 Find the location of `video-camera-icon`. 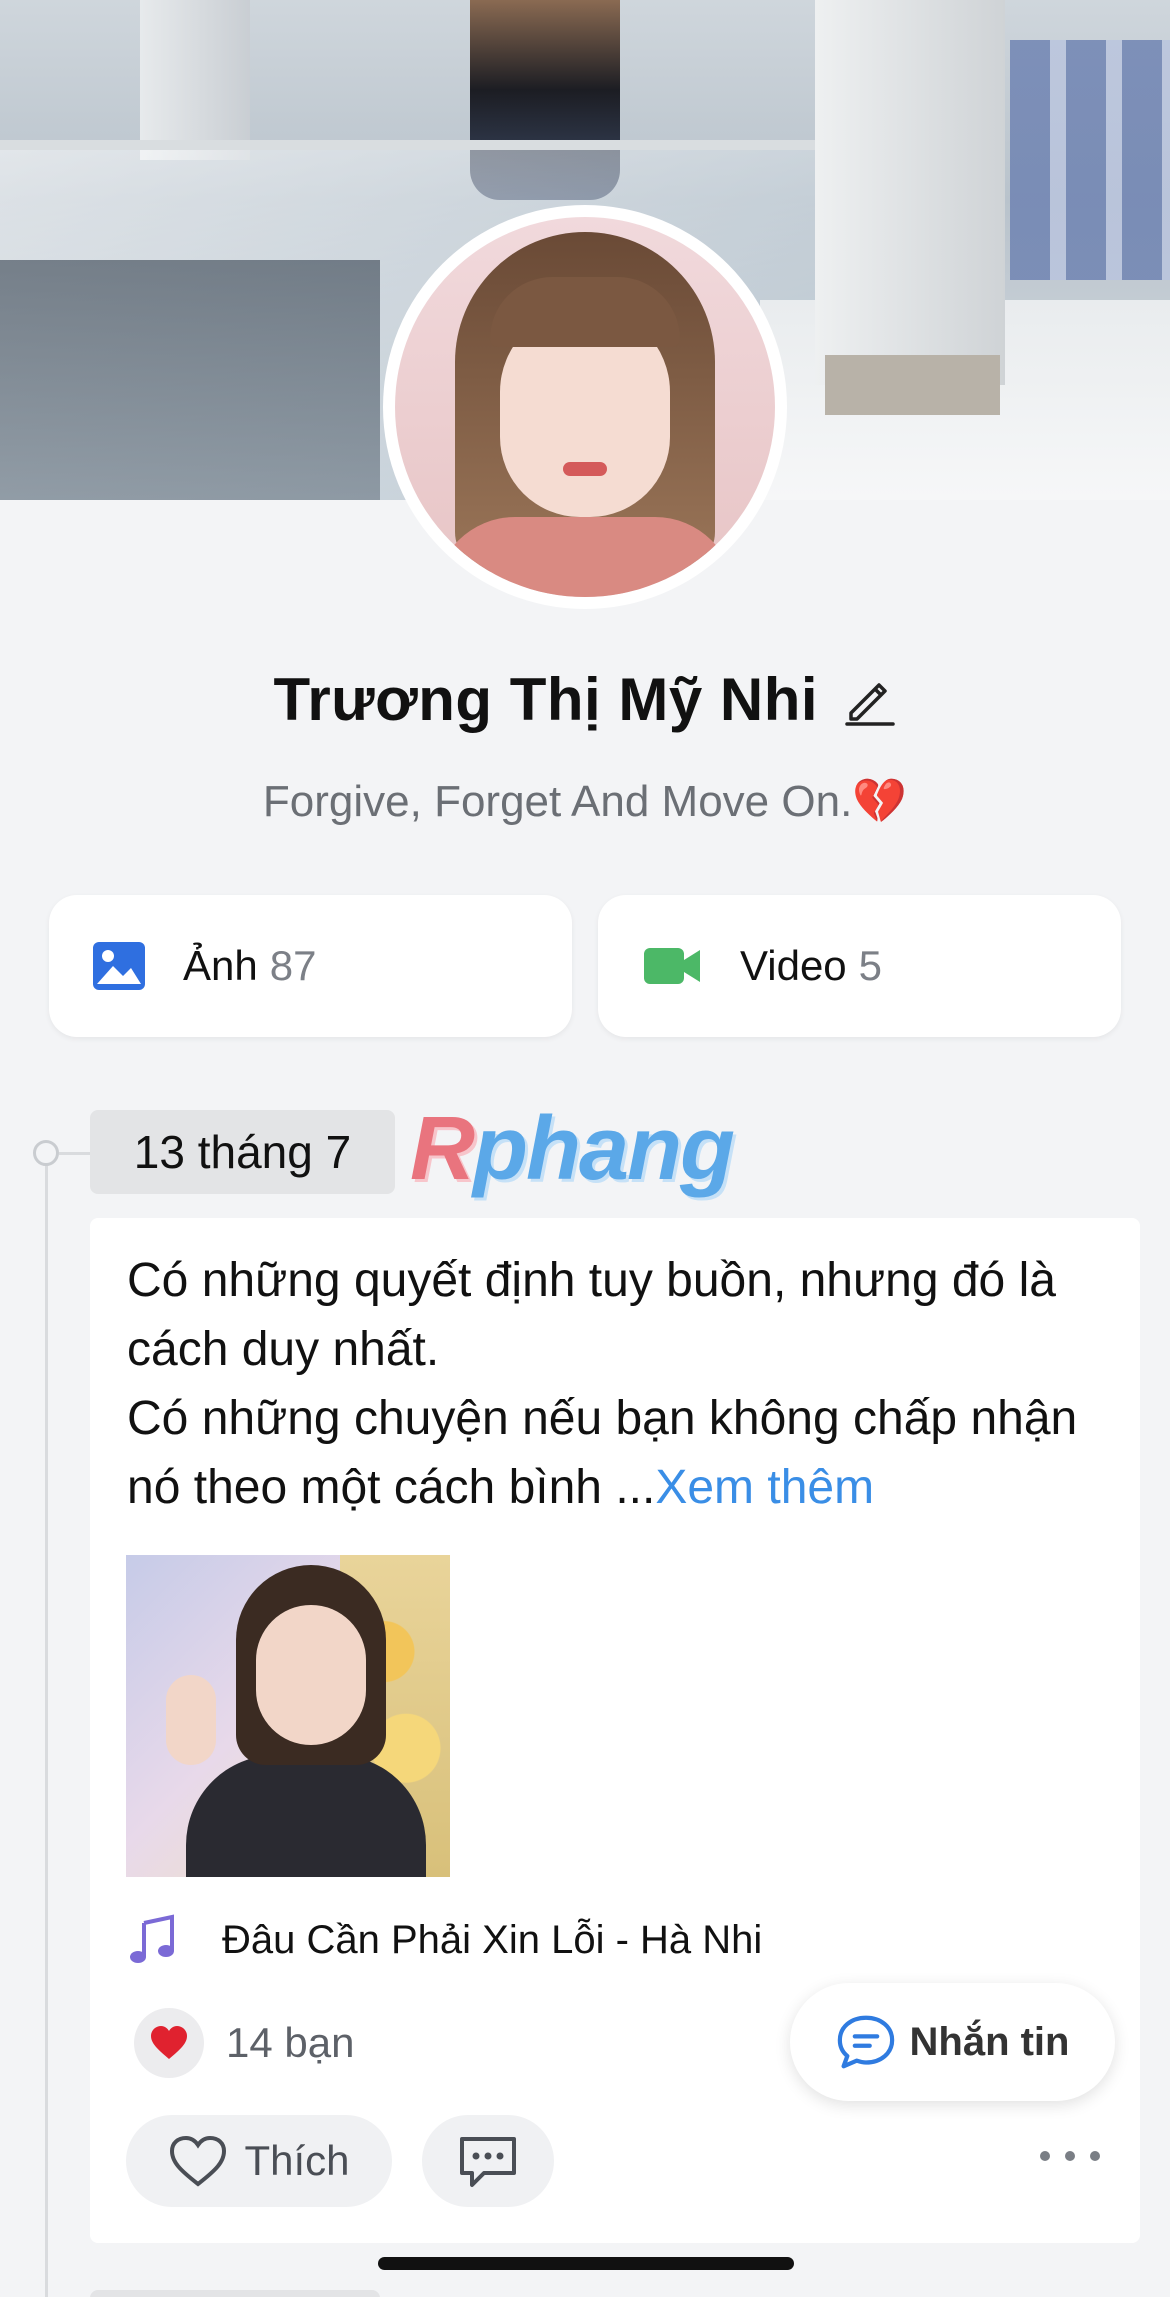

video-camera-icon is located at coordinates (672, 966).